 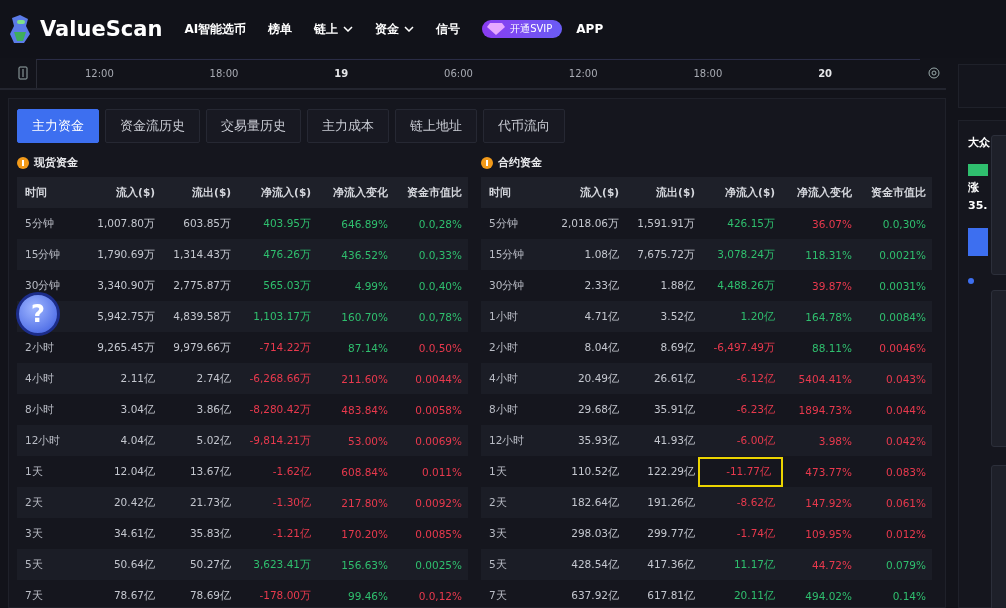 What do you see at coordinates (368, 440) in the screenshot?
I see `table-cell-text: 53.00%` at bounding box center [368, 440].